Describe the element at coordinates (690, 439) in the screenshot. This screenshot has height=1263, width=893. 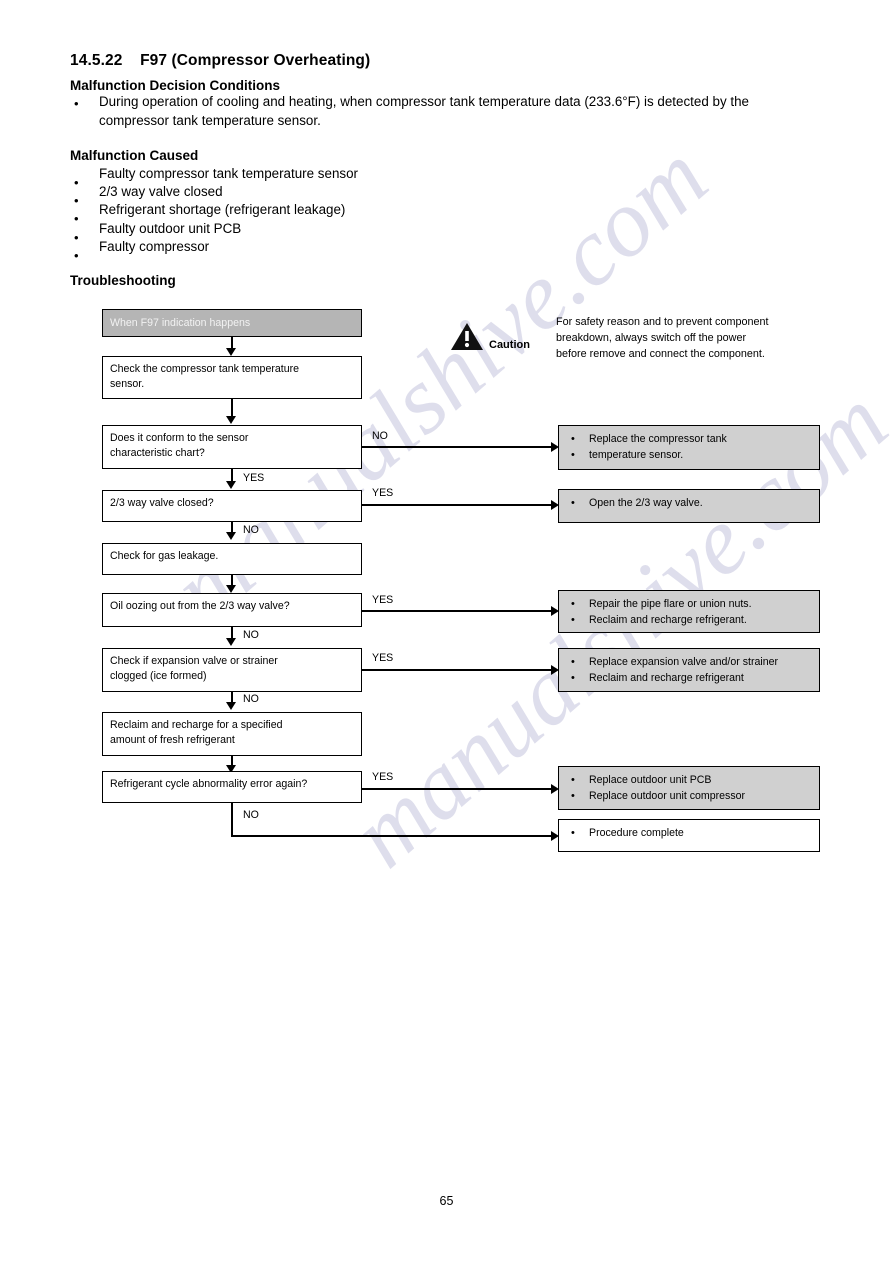
I see `flow-result-line: Replace the compressor tank` at that location.